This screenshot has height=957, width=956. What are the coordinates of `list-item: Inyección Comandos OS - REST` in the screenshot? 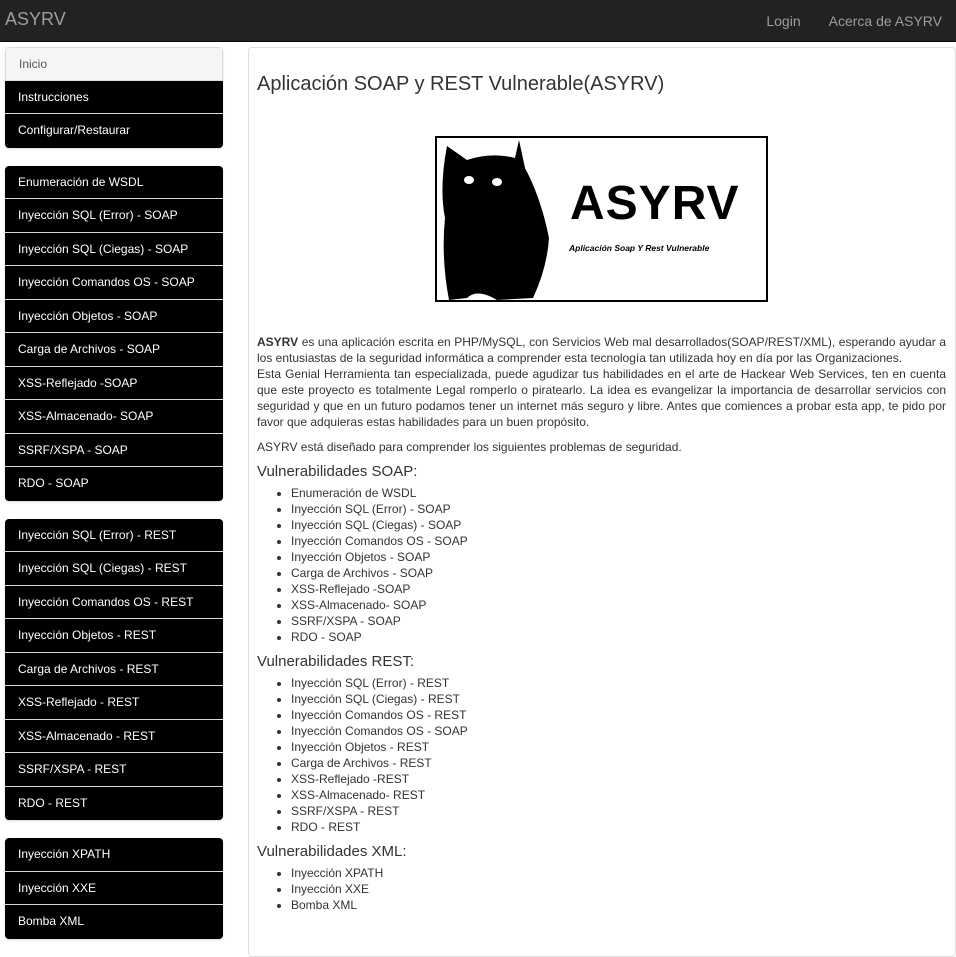 It's located at (618, 715).